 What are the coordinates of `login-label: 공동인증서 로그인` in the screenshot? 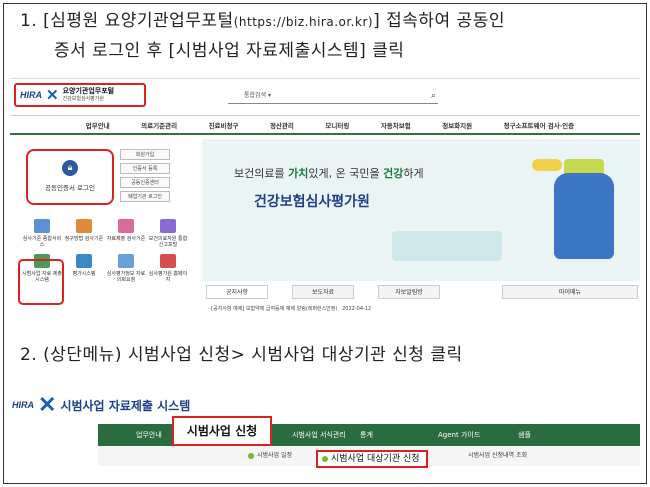 It's located at (70, 188).